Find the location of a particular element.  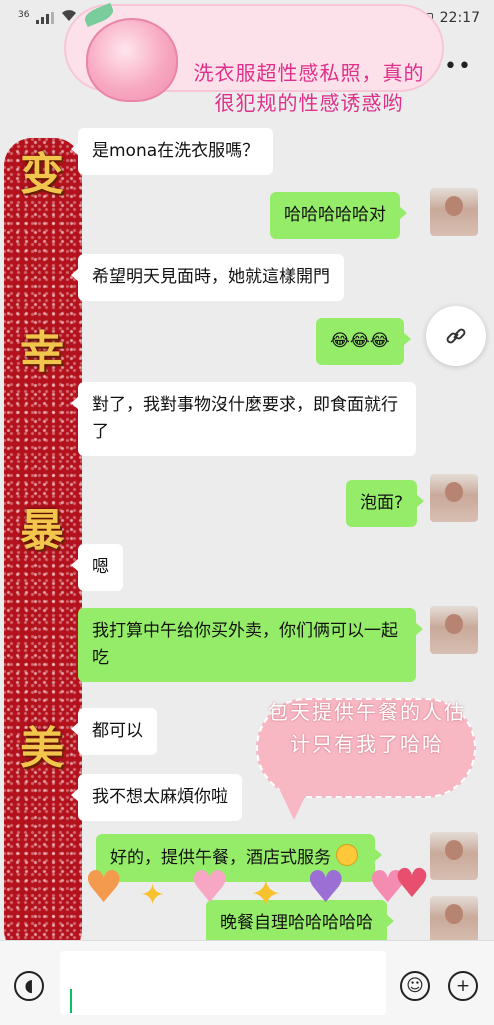

sticker-char: 幸 is located at coordinates (42, 352).